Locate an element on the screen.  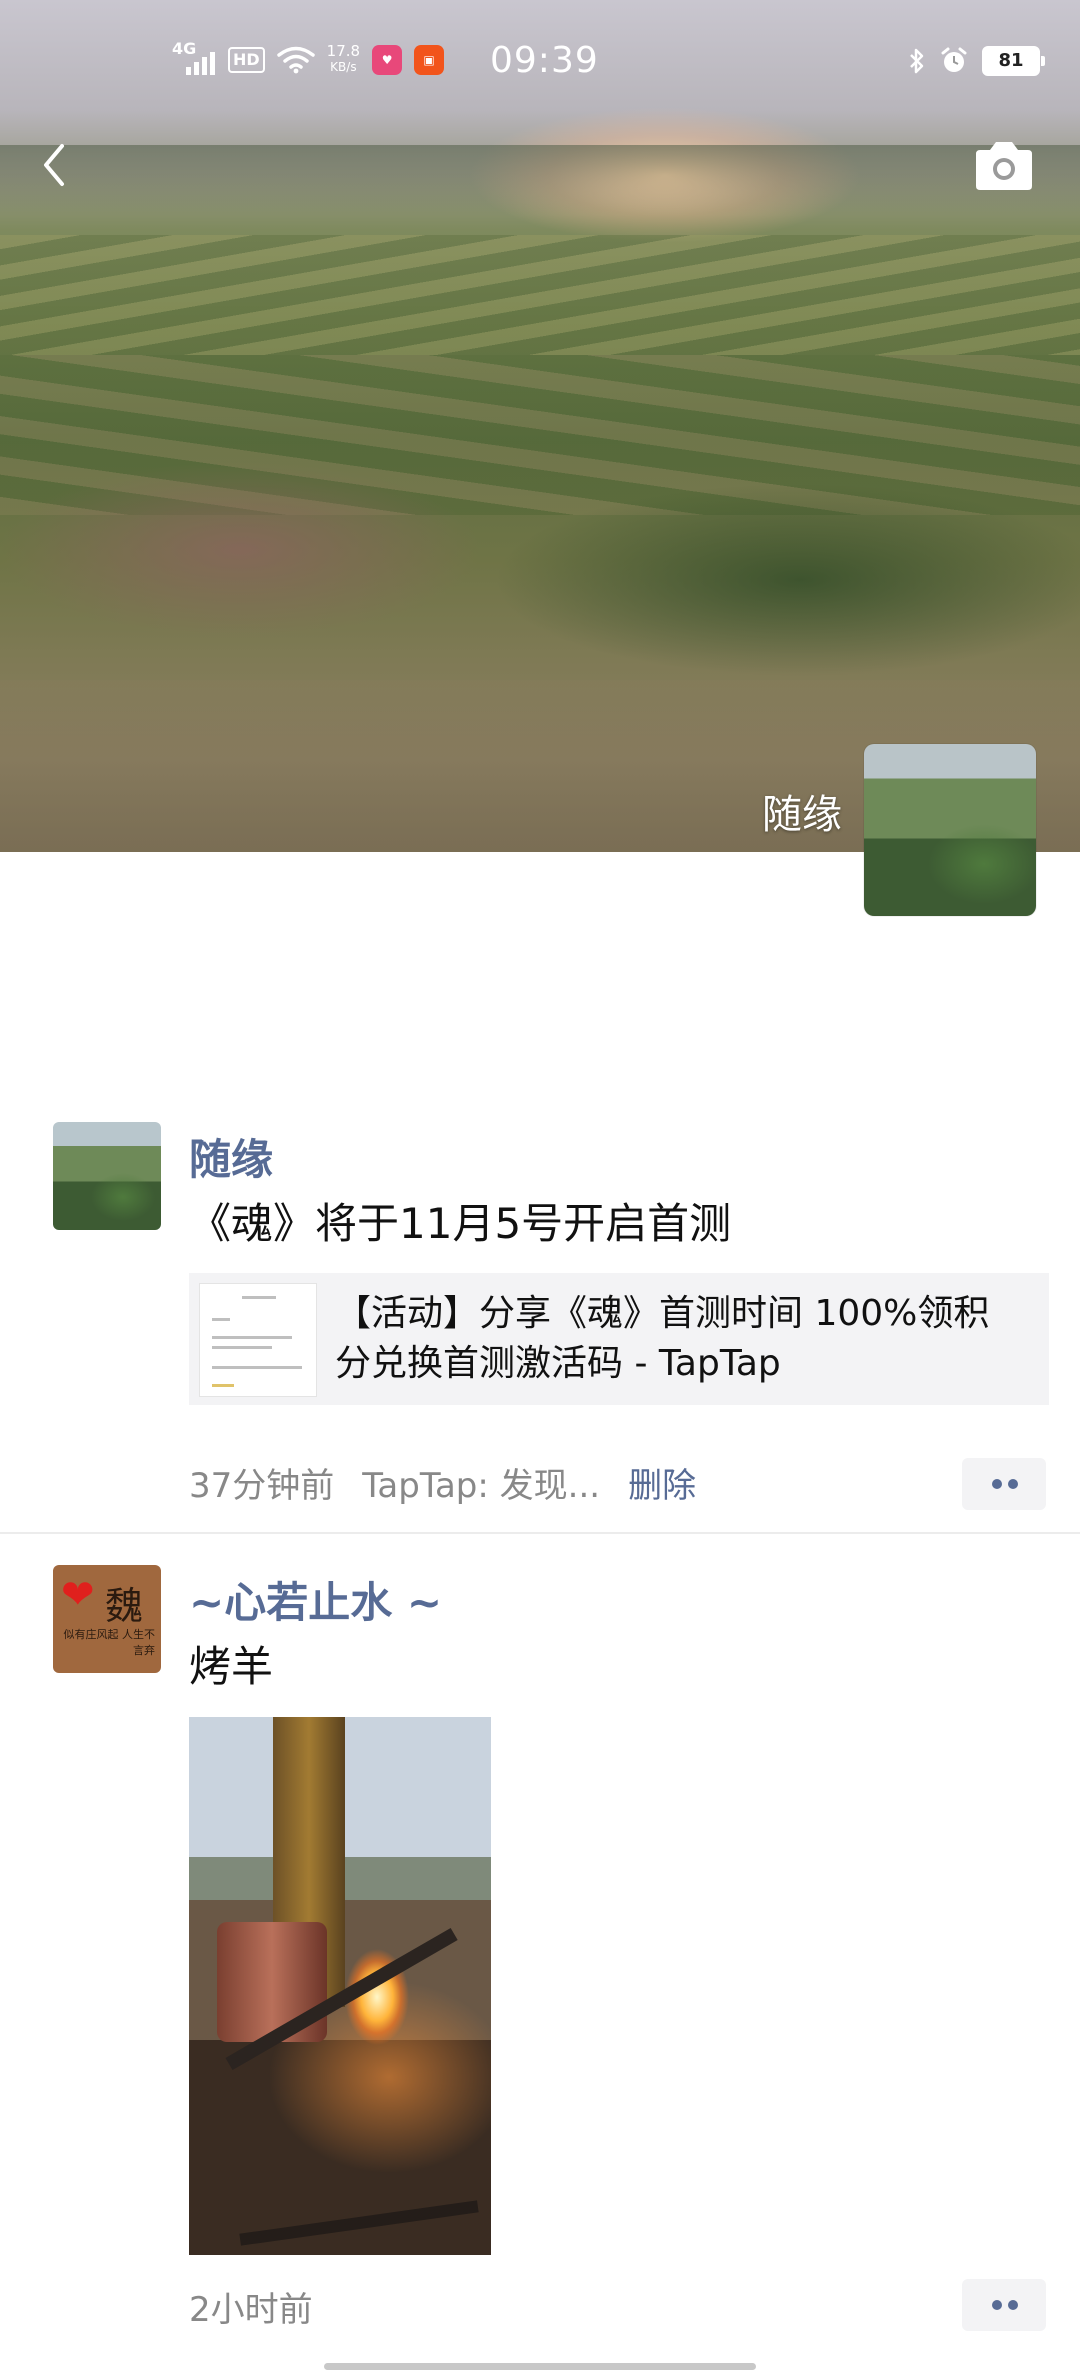
back-button is located at coordinates (59, 165).